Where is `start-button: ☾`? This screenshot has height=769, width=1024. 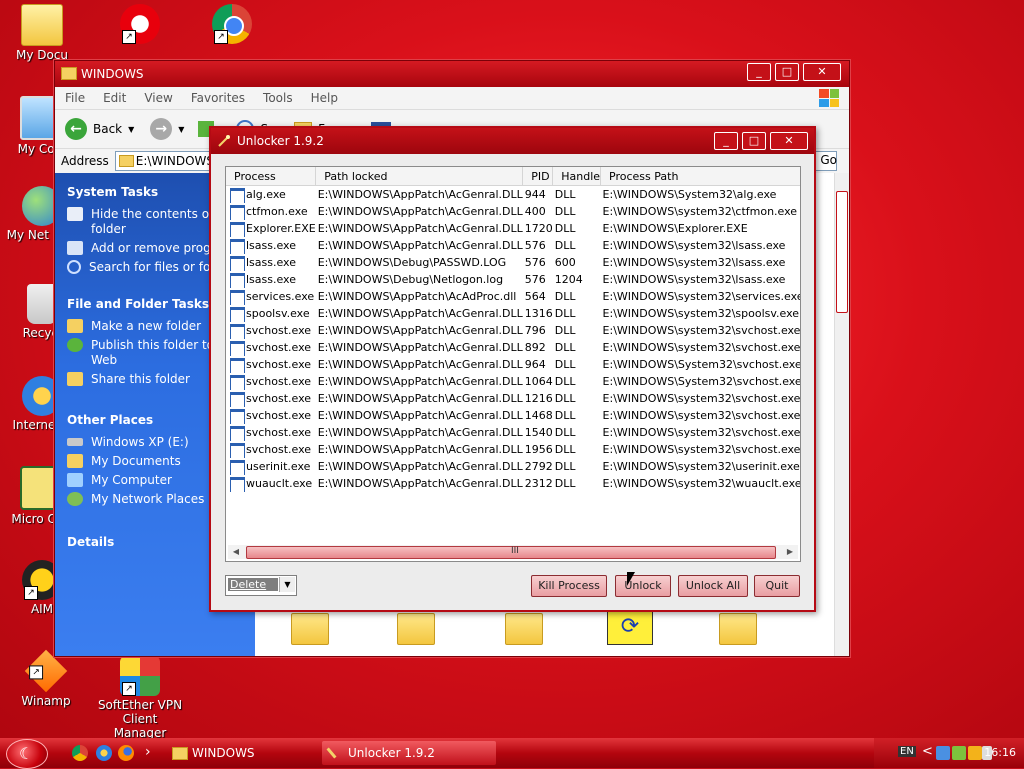 start-button: ☾ is located at coordinates (27, 754).